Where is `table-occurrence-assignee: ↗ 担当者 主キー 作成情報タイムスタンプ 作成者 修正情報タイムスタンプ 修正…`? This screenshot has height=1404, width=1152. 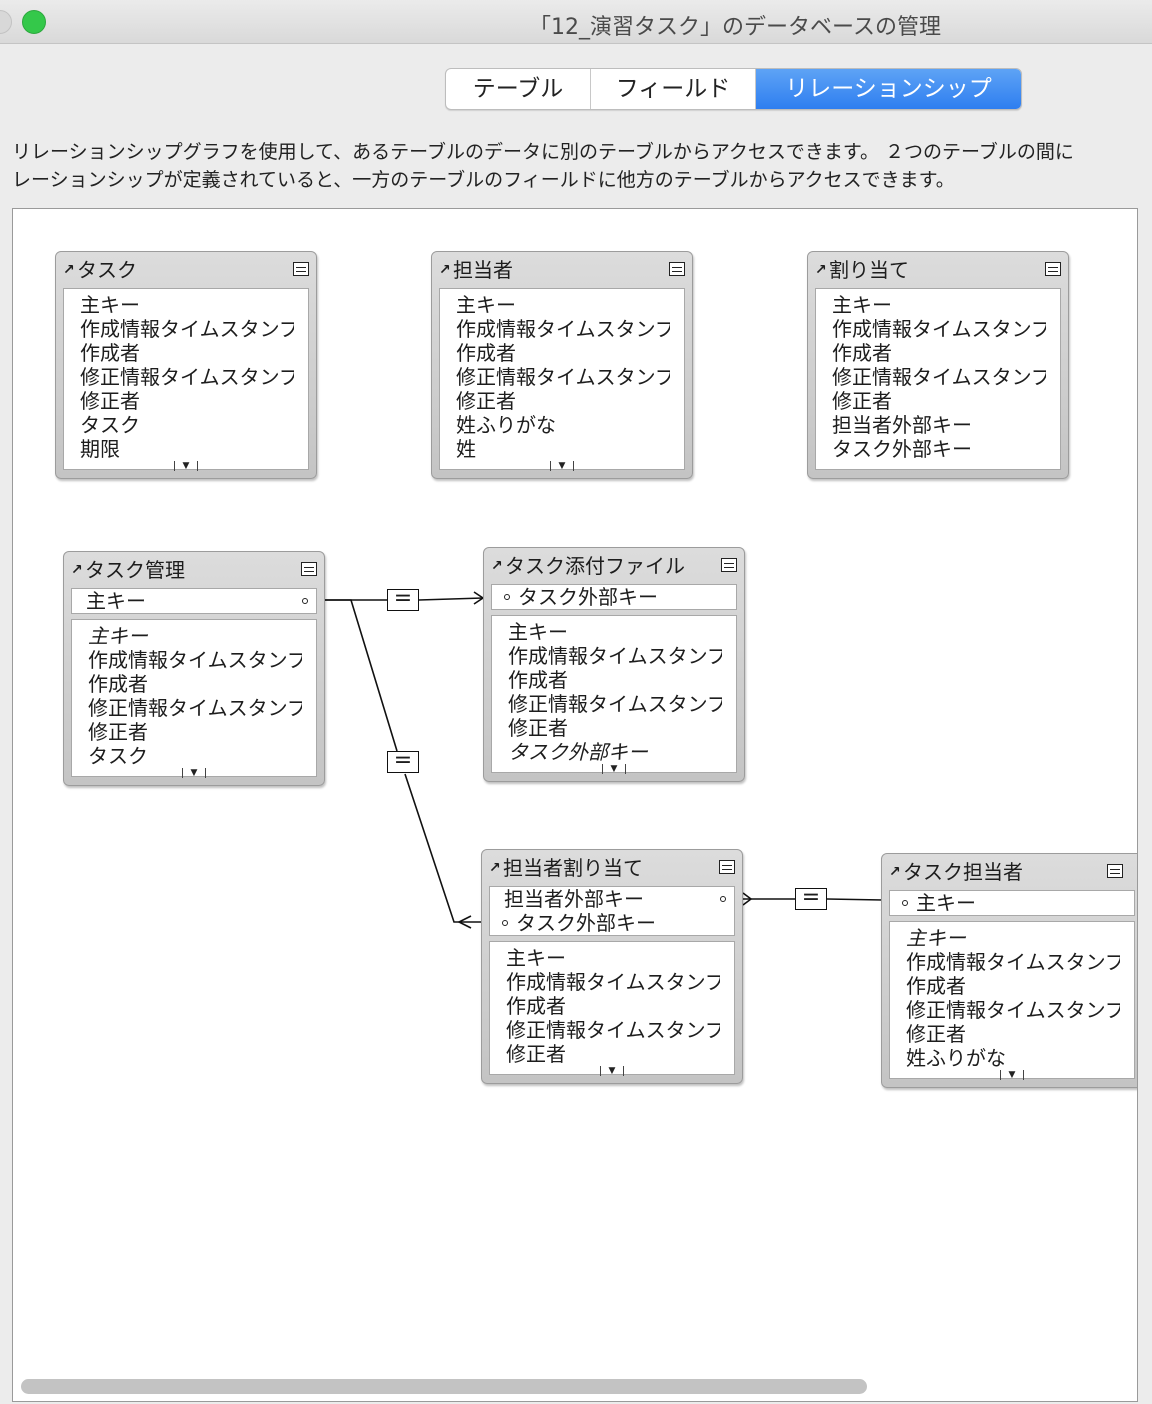
table-occurrence-assignee: ↗ 担当者 主キー 作成情報タイムスタンプ 作成者 修正情報タイムスタンプ 修正… is located at coordinates (562, 365).